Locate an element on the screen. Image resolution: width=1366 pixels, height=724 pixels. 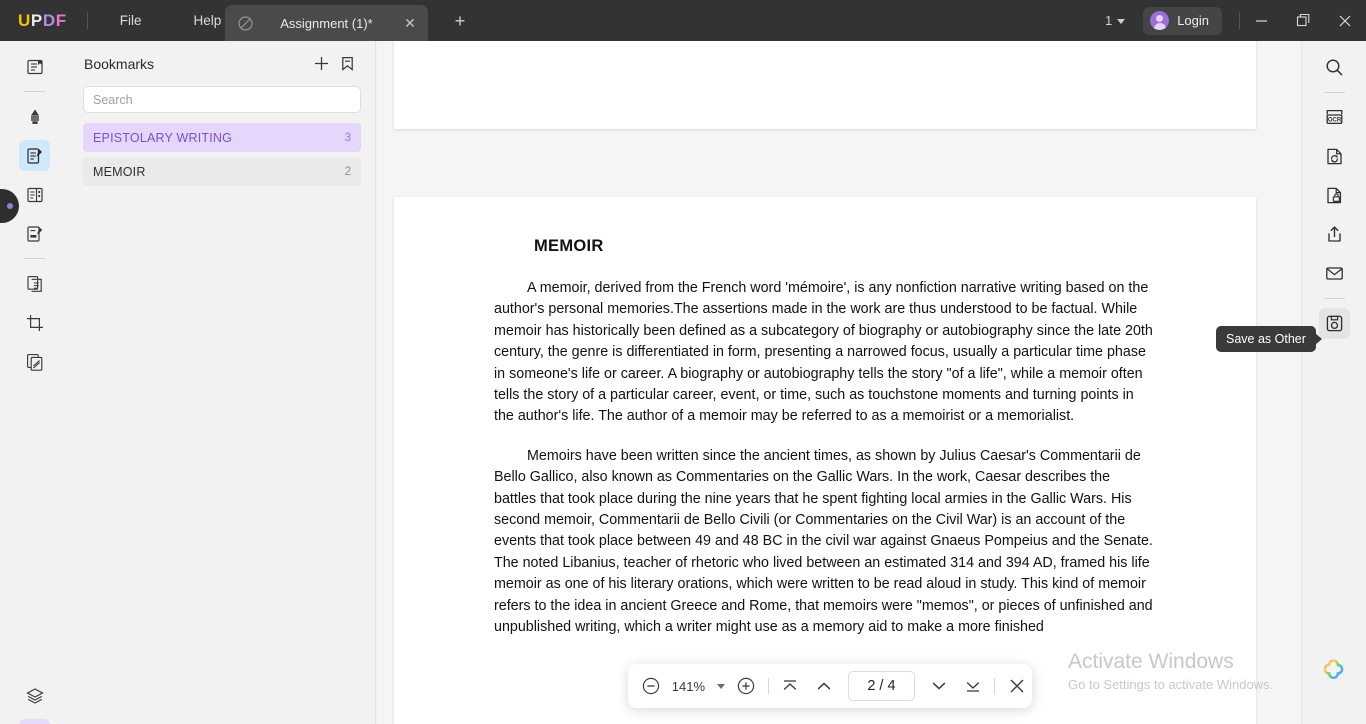
left-tool-rail is located at coordinates (34, 382).